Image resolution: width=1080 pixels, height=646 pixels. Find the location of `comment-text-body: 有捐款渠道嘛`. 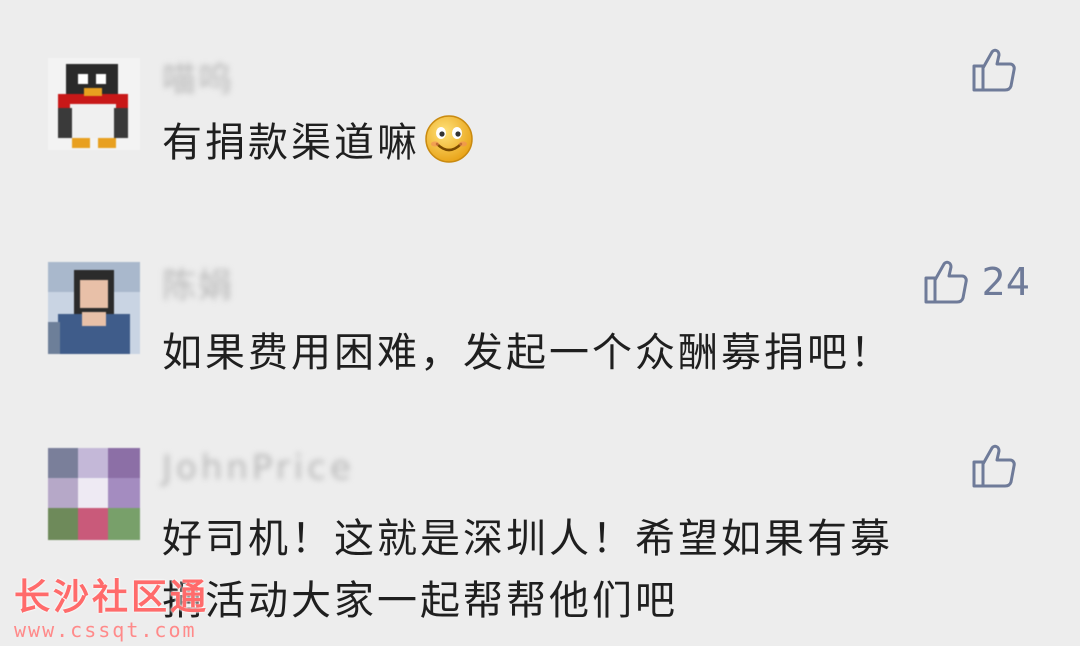

comment-text-body: 有捐款渠道嘛 is located at coordinates (291, 143).